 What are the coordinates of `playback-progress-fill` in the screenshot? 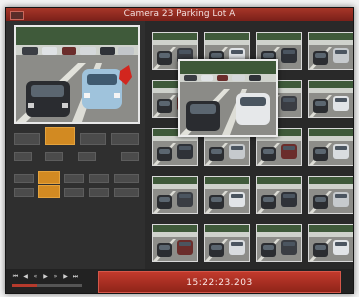 It's located at (24, 285).